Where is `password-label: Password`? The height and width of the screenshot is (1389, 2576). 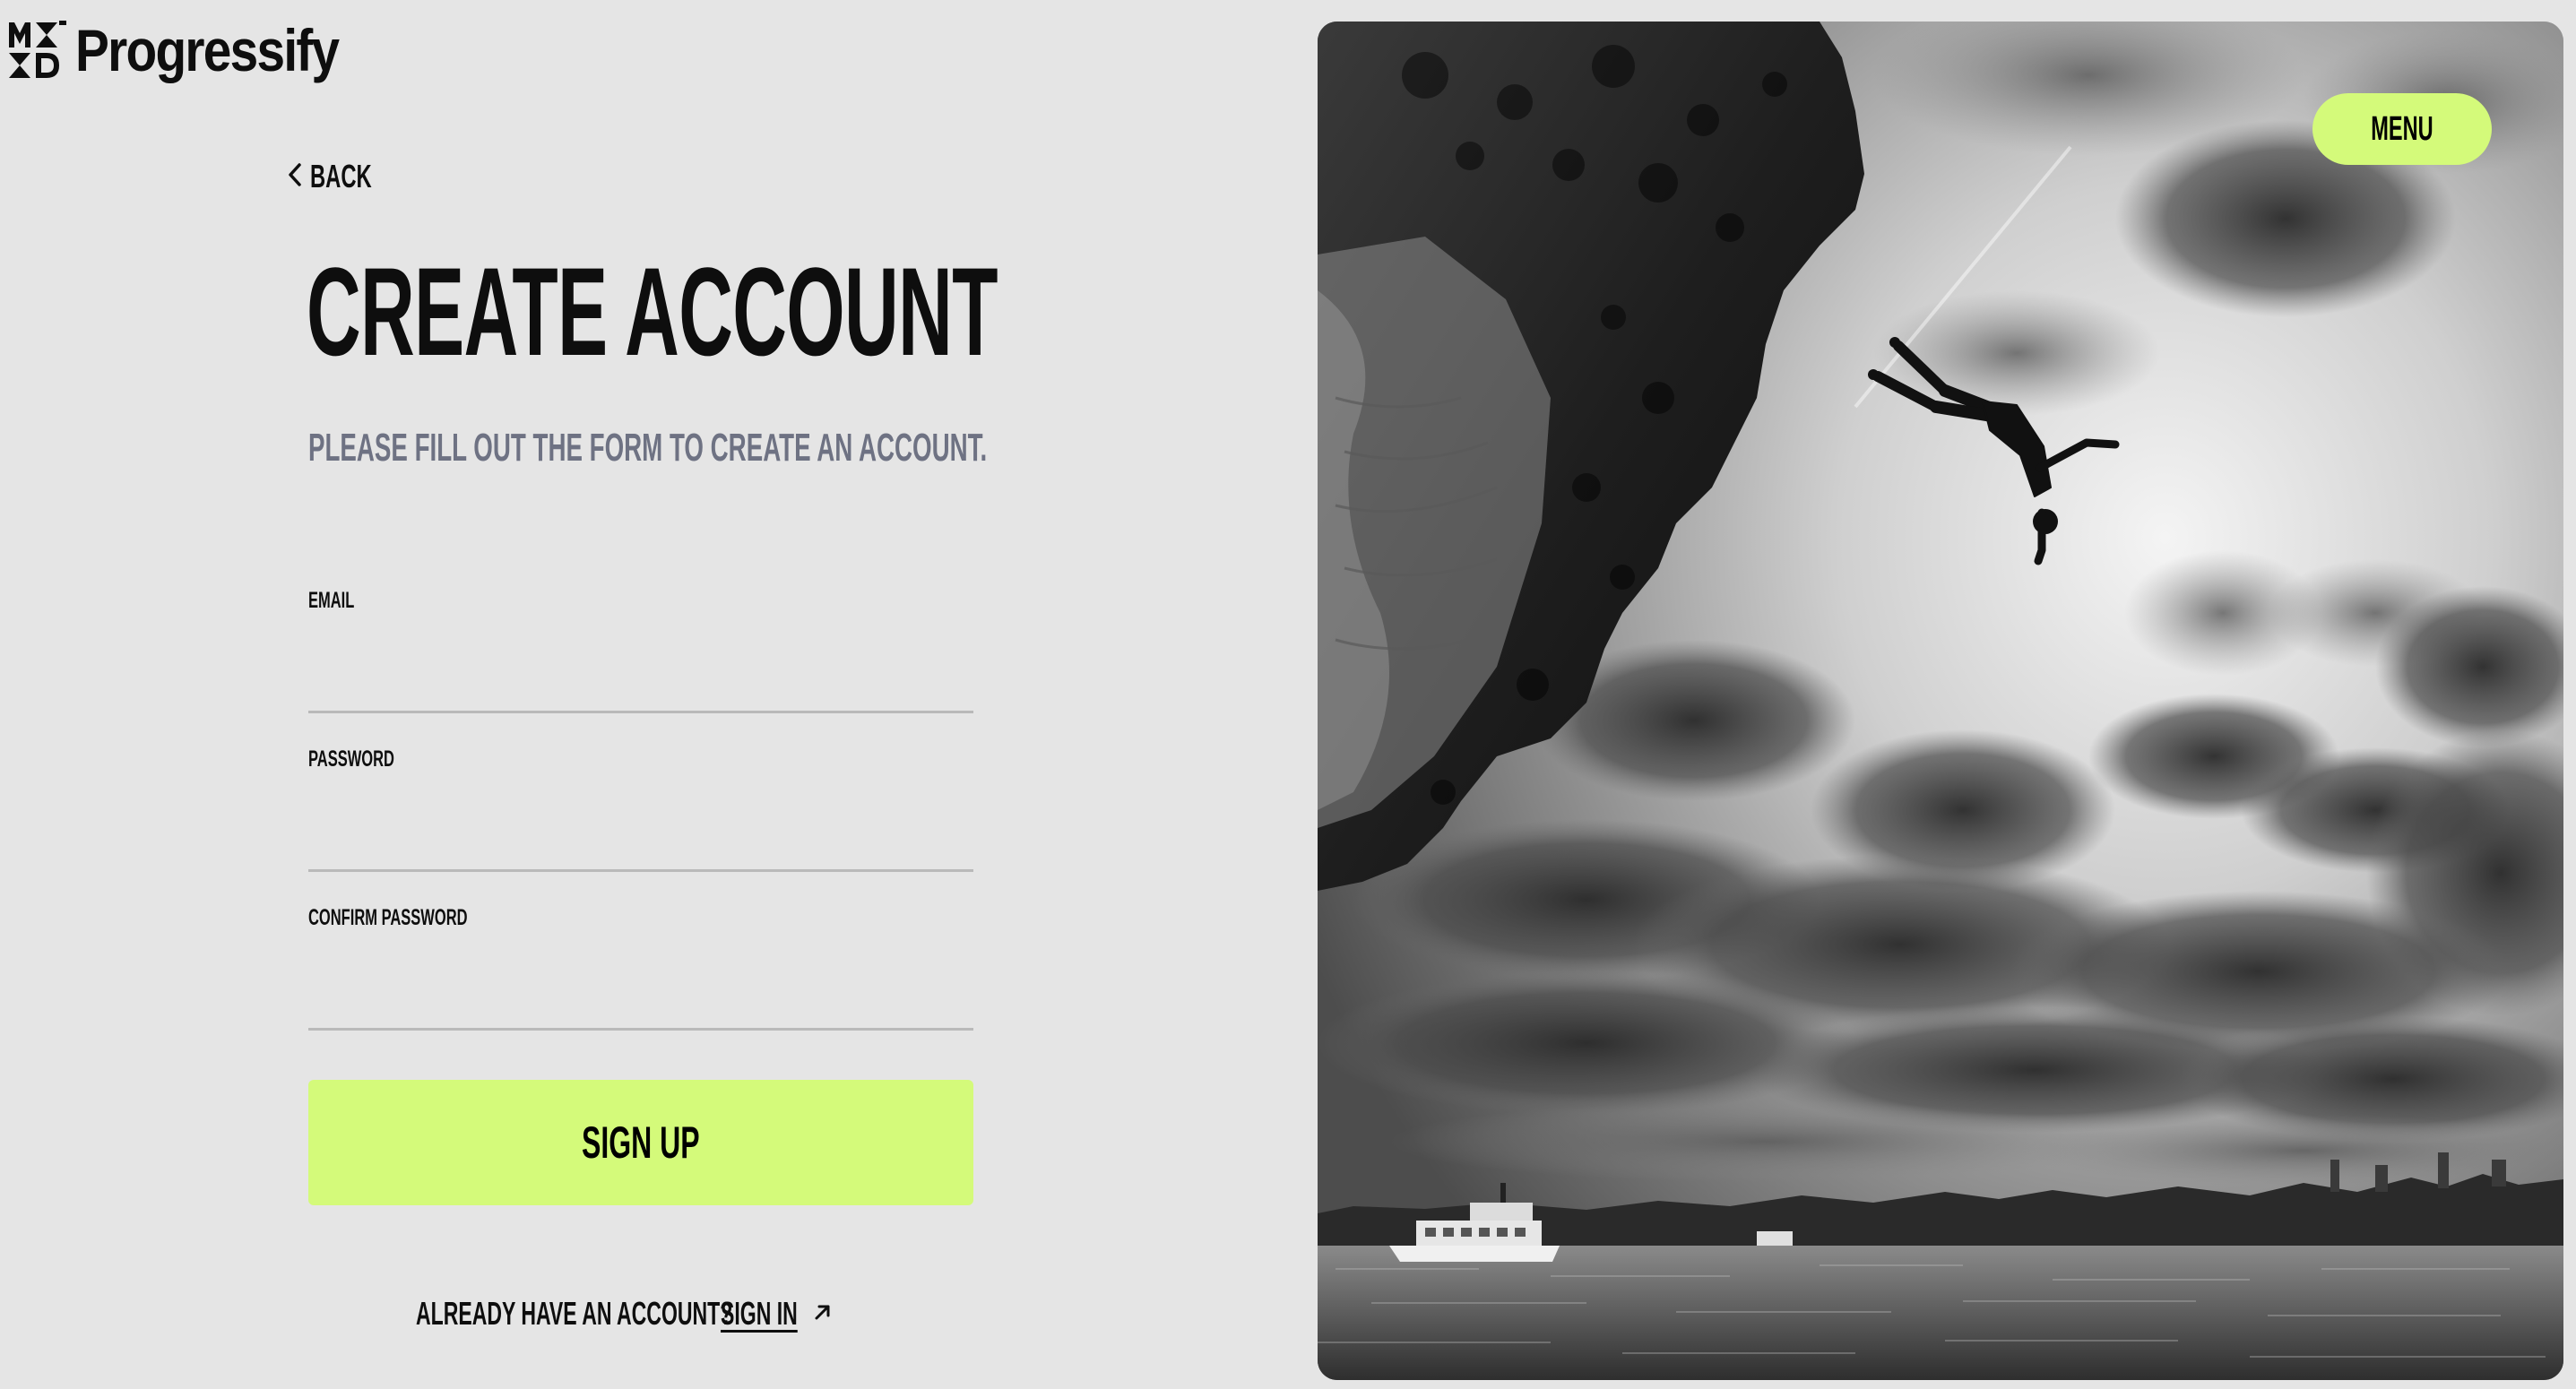 password-label: Password is located at coordinates (351, 759).